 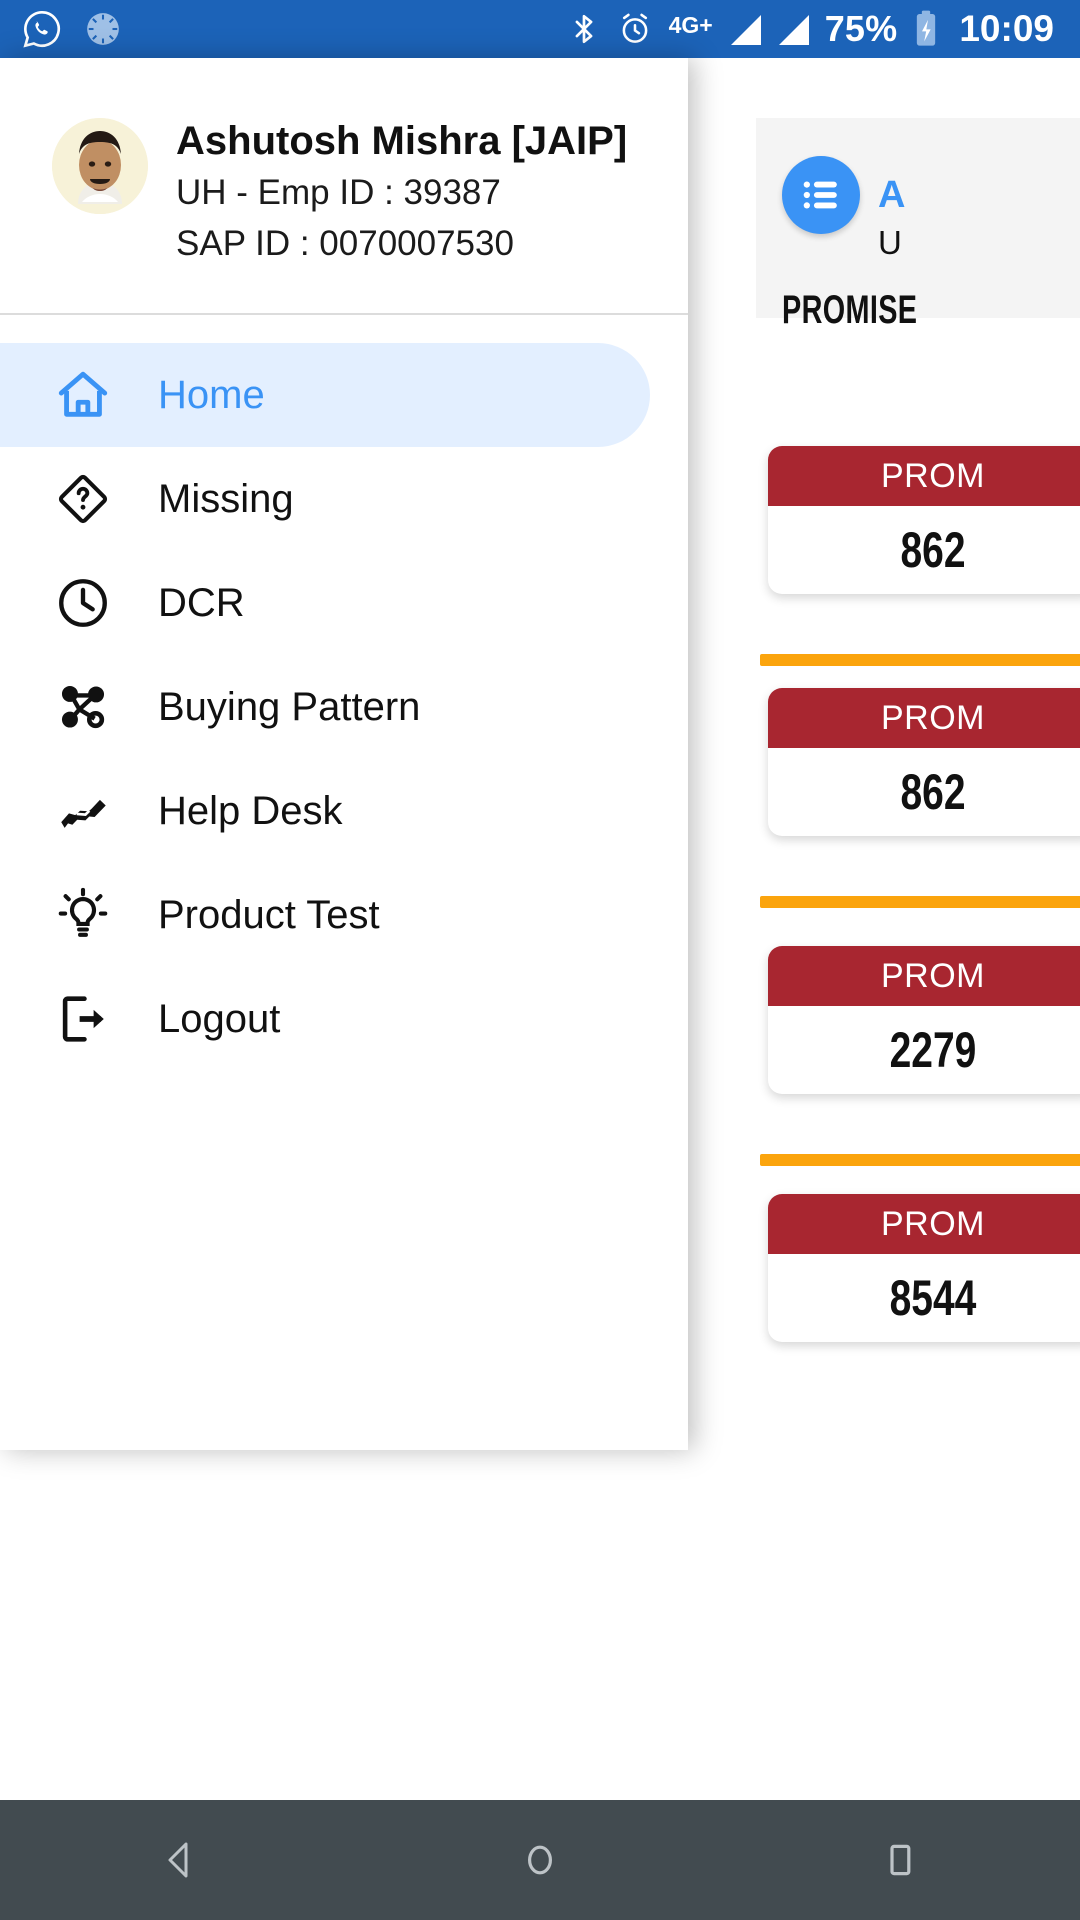 I want to click on profile-name: Ashutosh Mishra [JAIP], so click(x=402, y=141).